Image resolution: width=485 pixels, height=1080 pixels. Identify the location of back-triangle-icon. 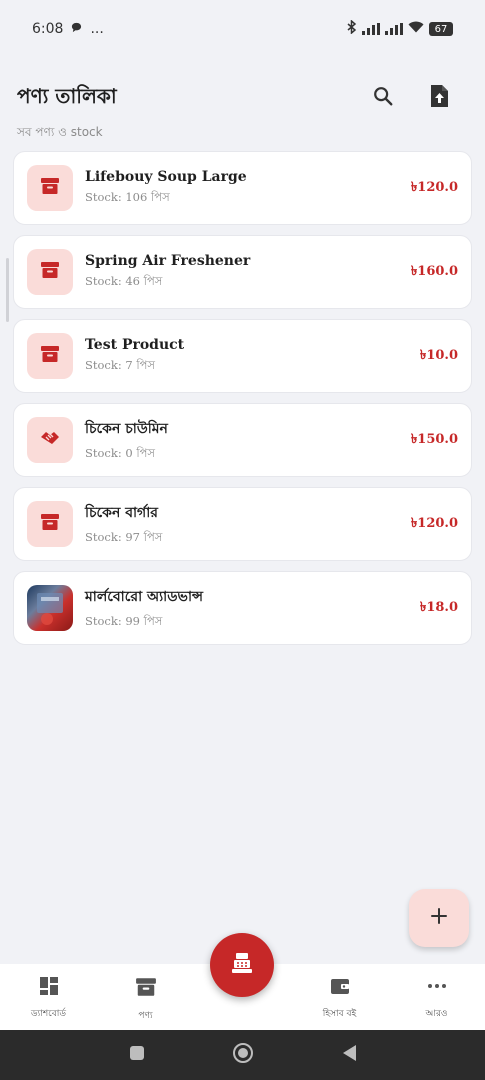
(349, 1055).